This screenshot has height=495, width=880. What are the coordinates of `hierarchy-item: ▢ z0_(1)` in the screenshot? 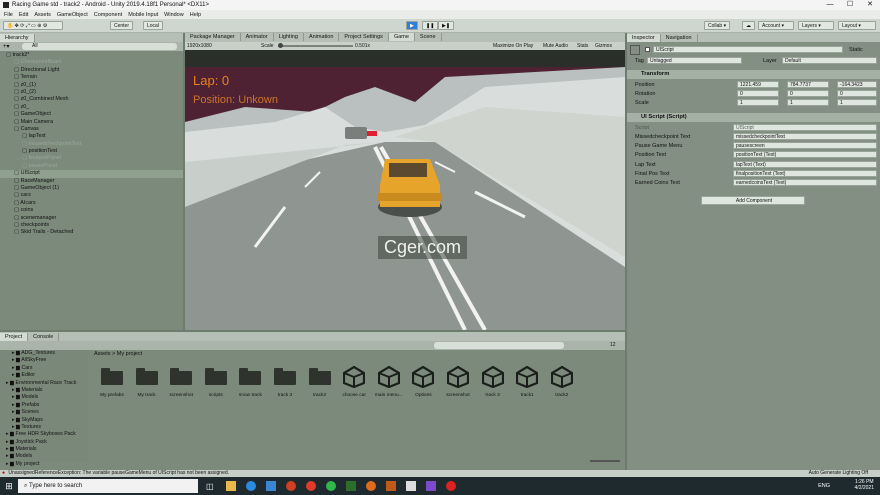 It's located at (91, 85).